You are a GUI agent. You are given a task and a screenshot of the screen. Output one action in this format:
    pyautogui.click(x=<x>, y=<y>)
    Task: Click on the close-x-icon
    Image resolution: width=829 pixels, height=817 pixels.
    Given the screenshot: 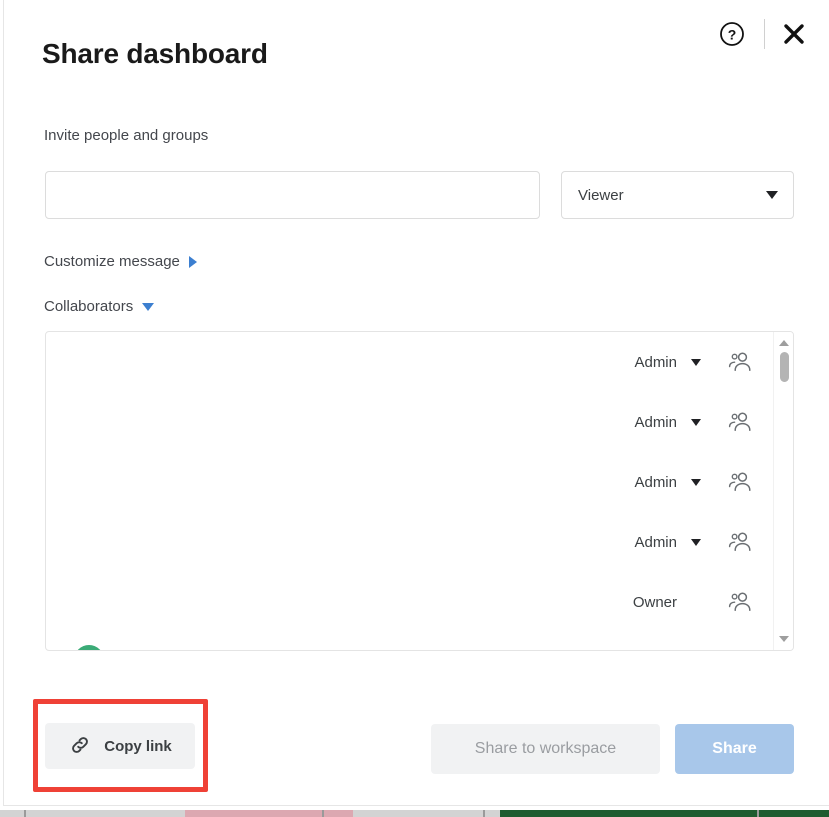 What is the action you would take?
    pyautogui.click(x=794, y=34)
    